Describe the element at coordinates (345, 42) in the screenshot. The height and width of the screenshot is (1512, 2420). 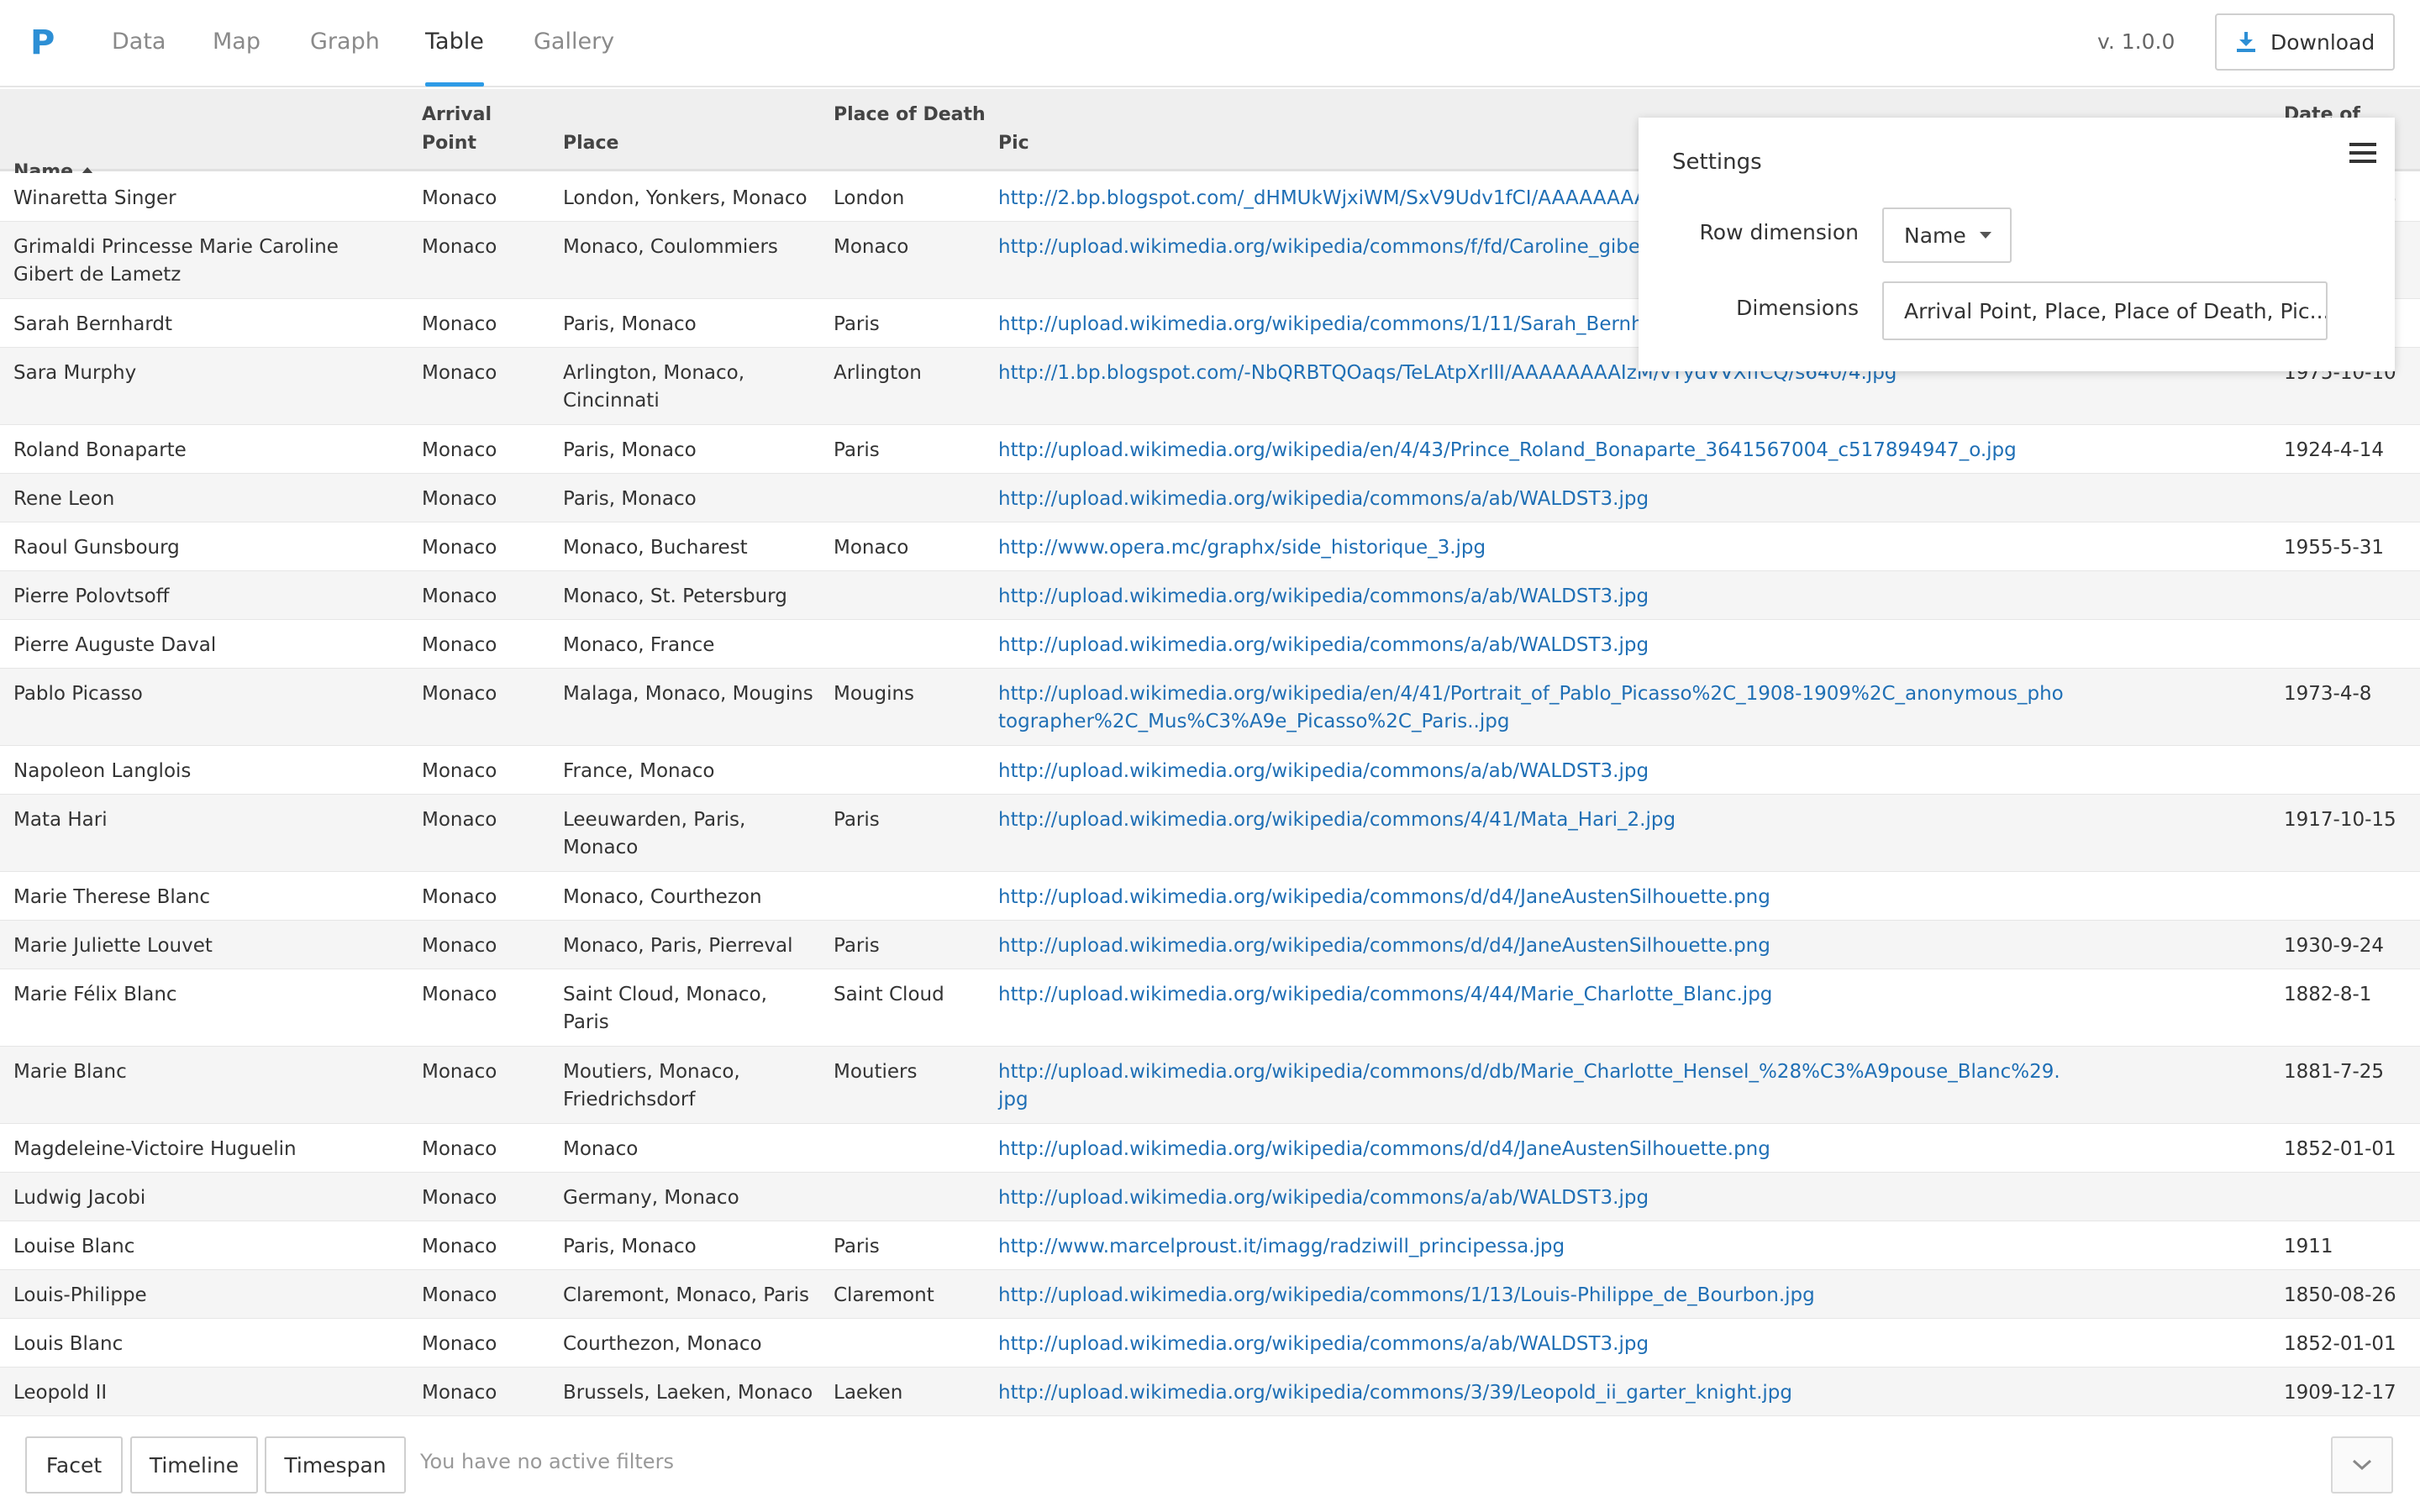
I see `tab-graph: Graph` at that location.